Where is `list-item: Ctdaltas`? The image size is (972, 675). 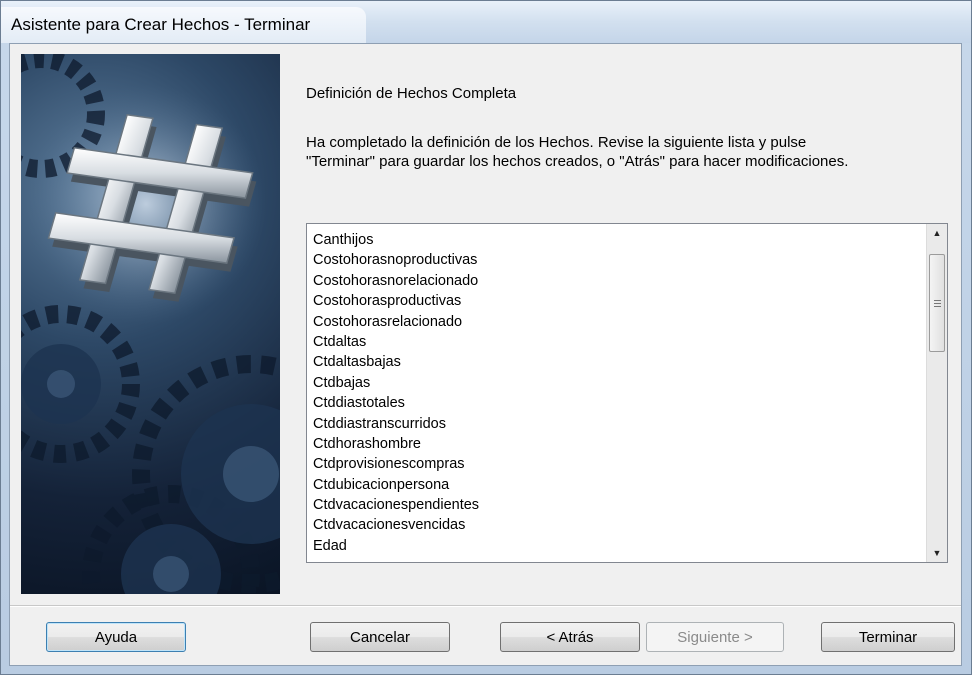
list-item: Ctdaltas is located at coordinates (618, 342).